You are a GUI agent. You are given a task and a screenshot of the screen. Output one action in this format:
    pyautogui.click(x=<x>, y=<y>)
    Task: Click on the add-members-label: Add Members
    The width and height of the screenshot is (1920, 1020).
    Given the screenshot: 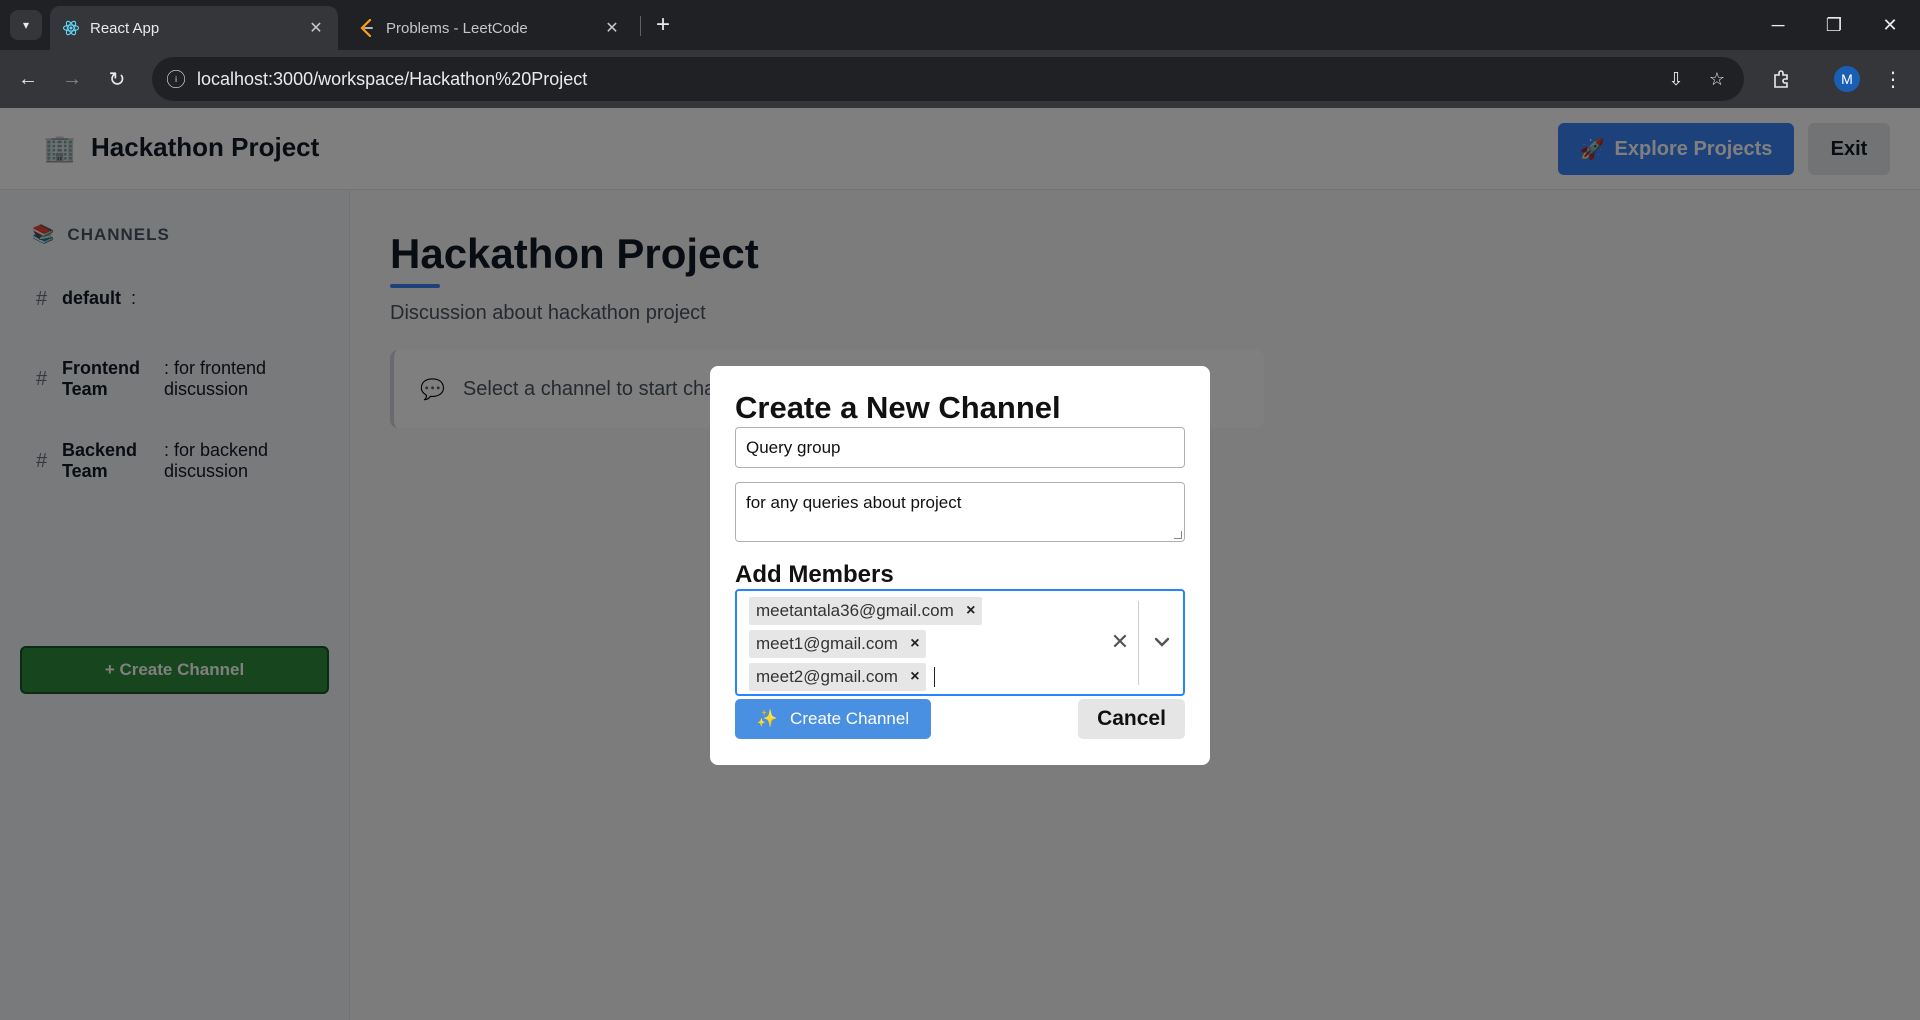 What is the action you would take?
    pyautogui.click(x=814, y=574)
    